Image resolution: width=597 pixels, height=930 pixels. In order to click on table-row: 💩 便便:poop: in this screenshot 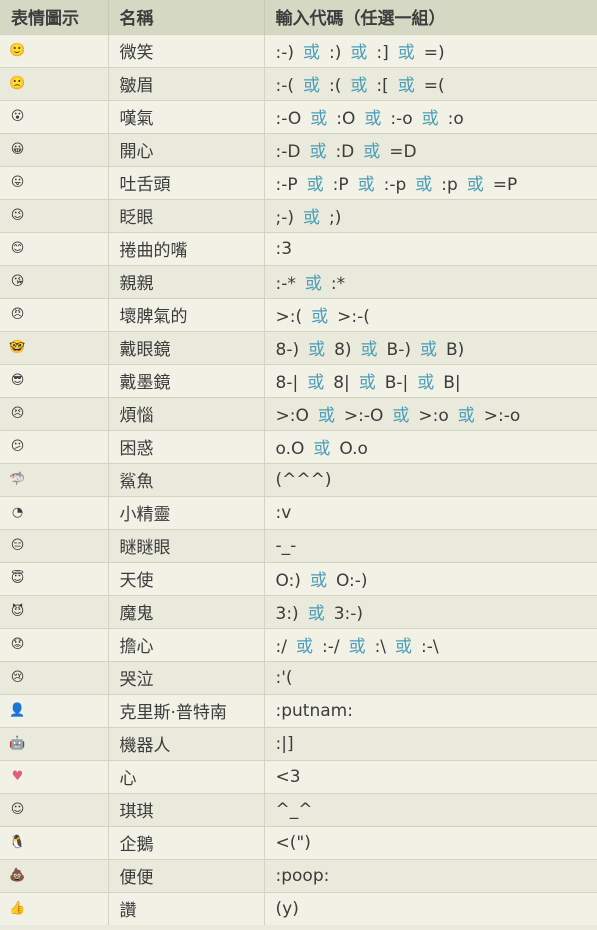, I will do `click(298, 875)`.